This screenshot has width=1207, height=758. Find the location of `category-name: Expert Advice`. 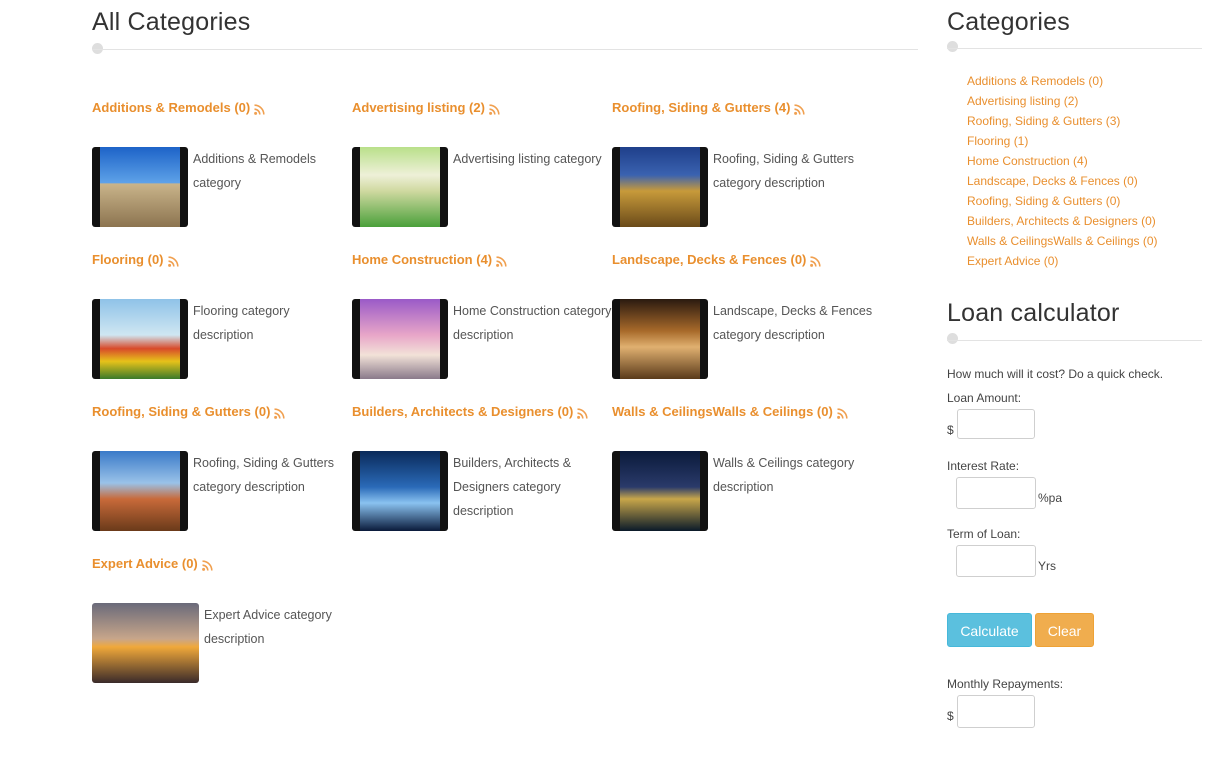

category-name: Expert Advice is located at coordinates (135, 563).